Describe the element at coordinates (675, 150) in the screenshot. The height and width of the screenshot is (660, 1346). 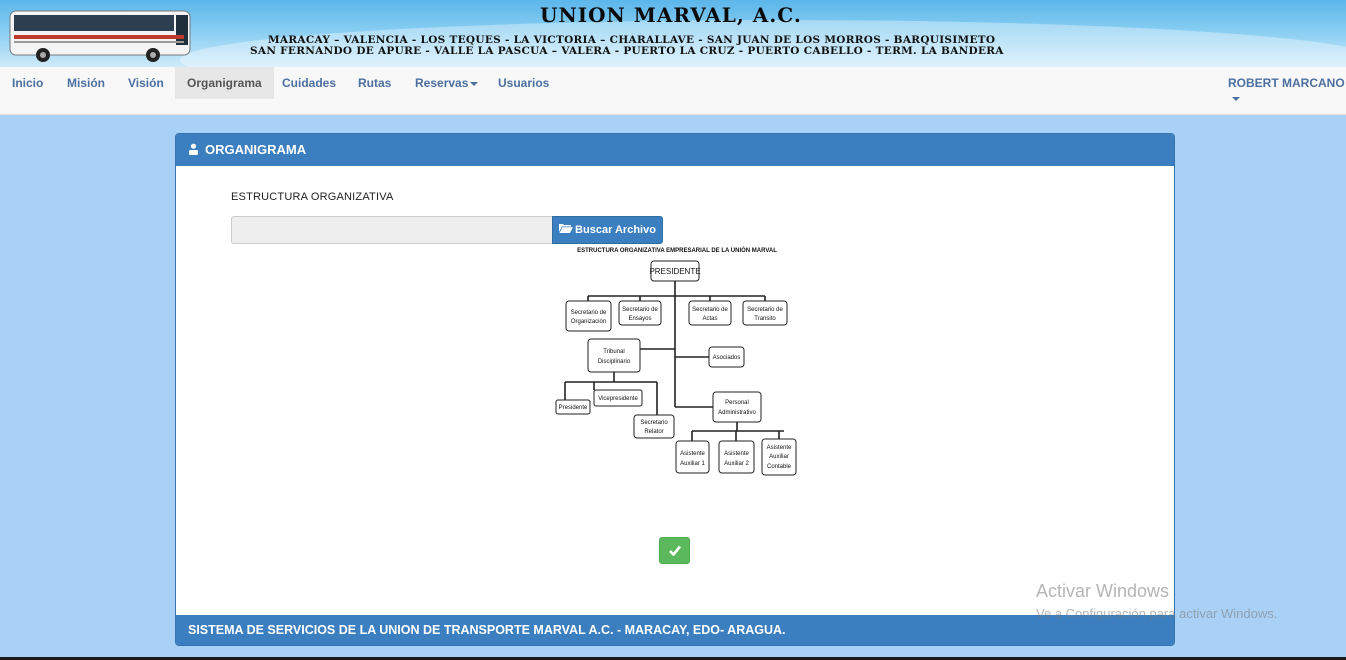
I see `panel-header: ORGANIGRAMA` at that location.